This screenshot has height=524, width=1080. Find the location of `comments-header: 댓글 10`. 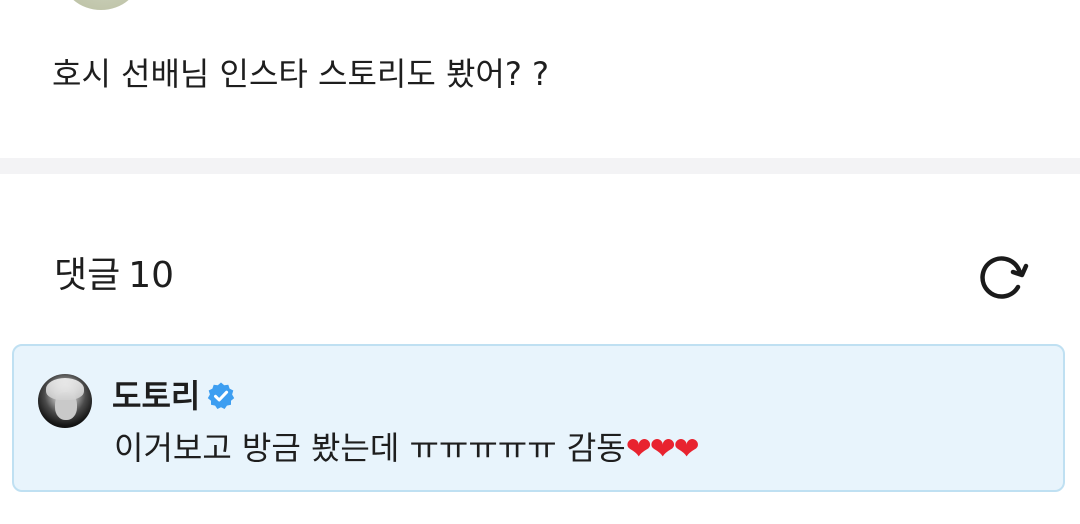

comments-header: 댓글 10 is located at coordinates (114, 276).